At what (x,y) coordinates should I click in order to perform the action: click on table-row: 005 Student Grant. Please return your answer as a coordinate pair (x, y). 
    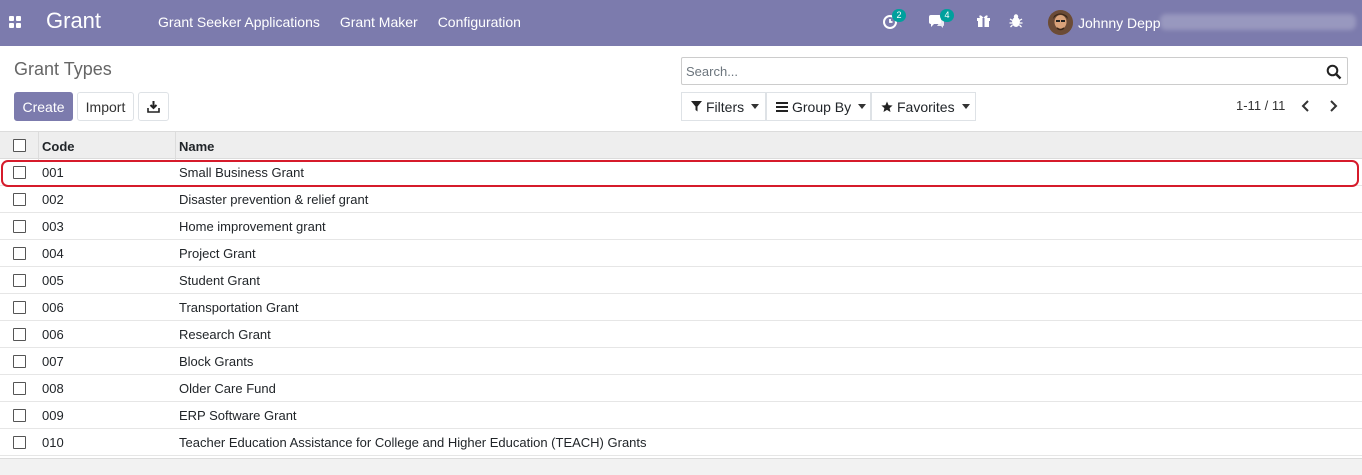
    Looking at the image, I should click on (681, 280).